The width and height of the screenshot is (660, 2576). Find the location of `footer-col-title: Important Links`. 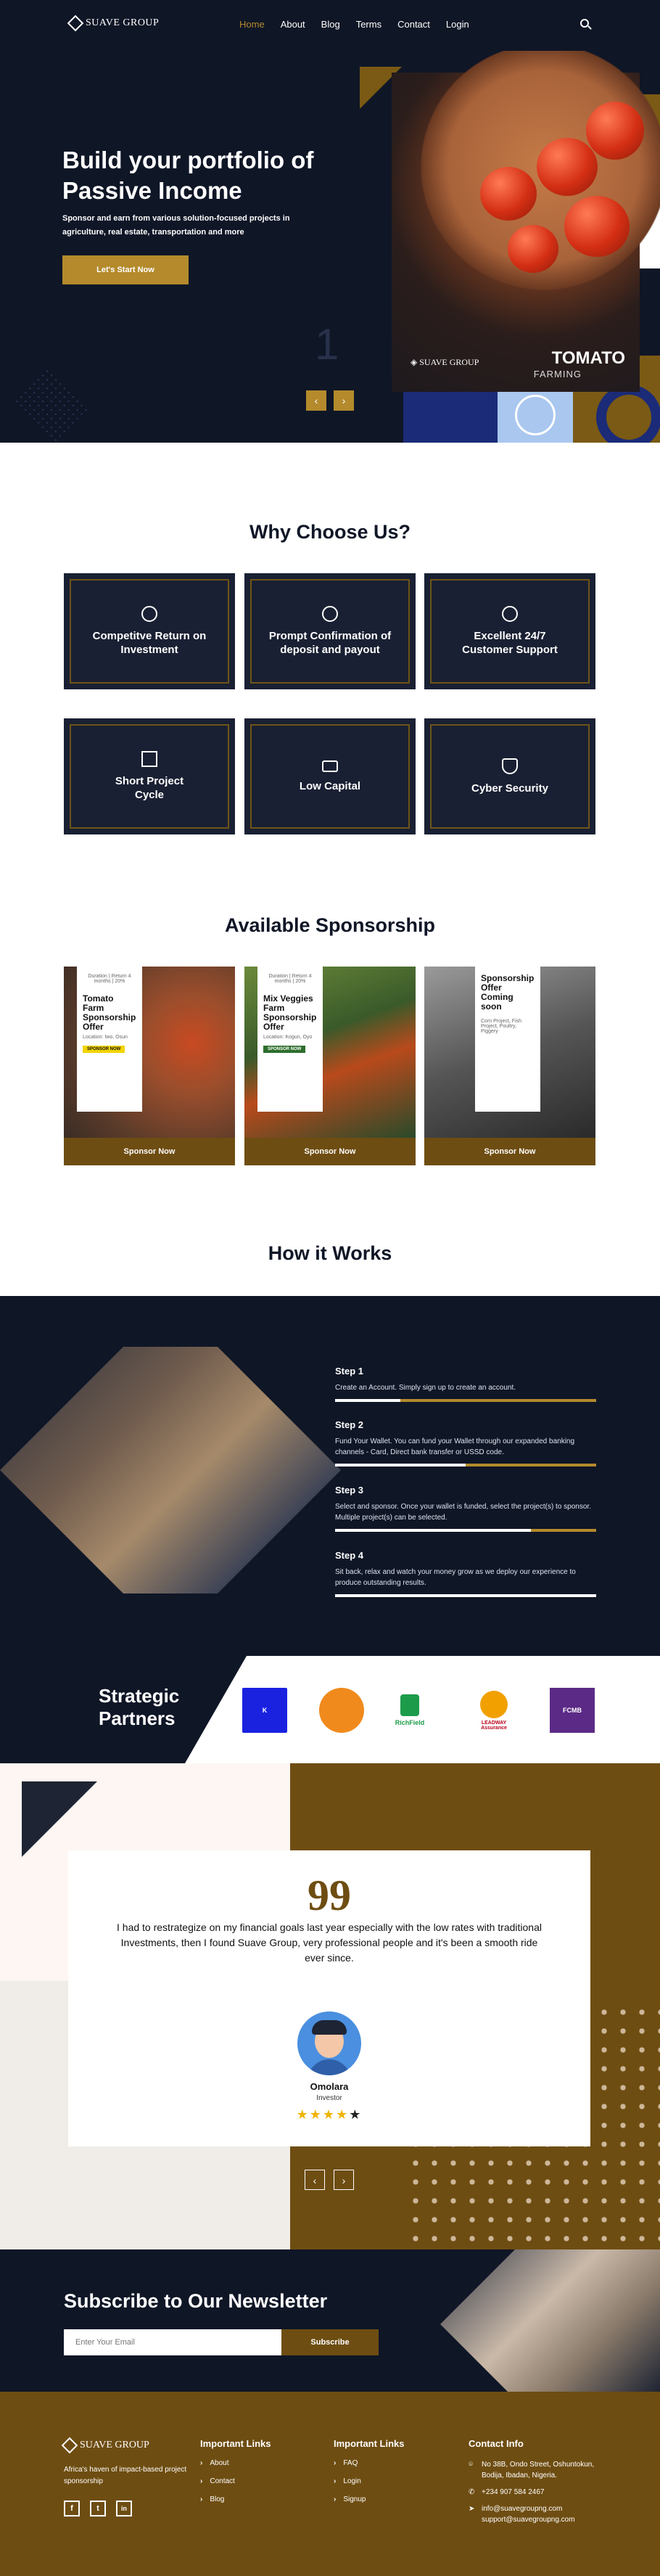

footer-col-title: Important Links is located at coordinates (369, 2443).